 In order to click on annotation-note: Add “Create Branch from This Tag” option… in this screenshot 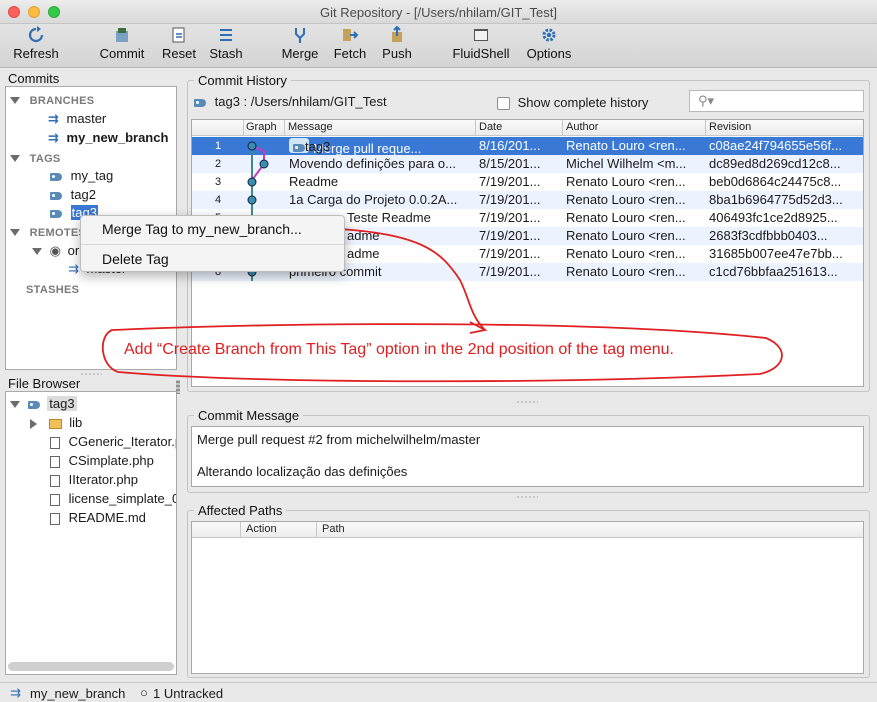, I will do `click(399, 349)`.